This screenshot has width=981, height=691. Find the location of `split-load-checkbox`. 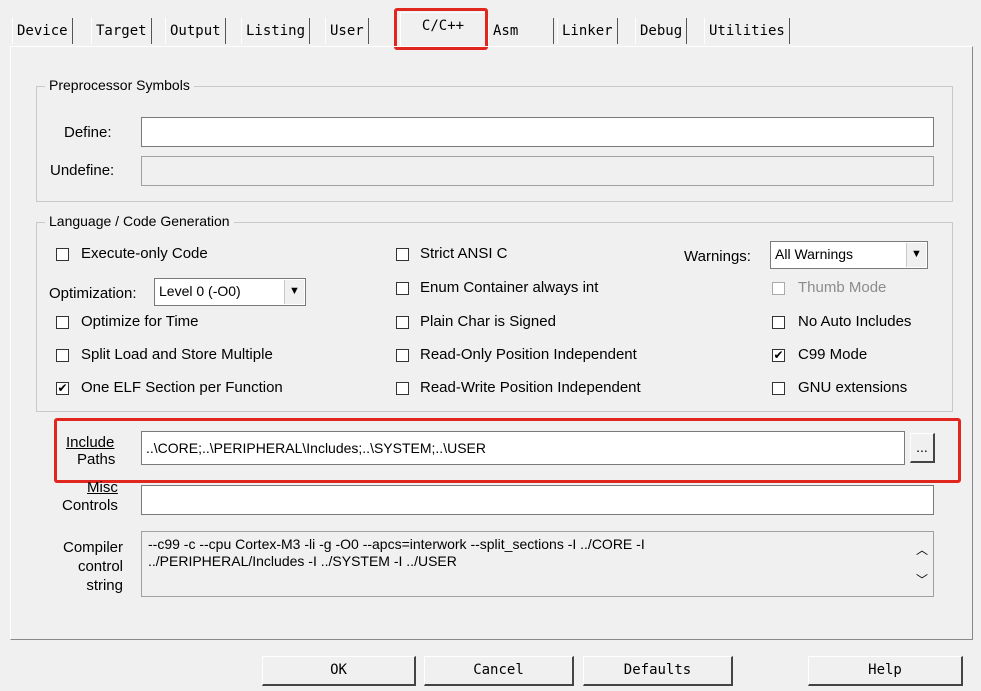

split-load-checkbox is located at coordinates (62, 355).